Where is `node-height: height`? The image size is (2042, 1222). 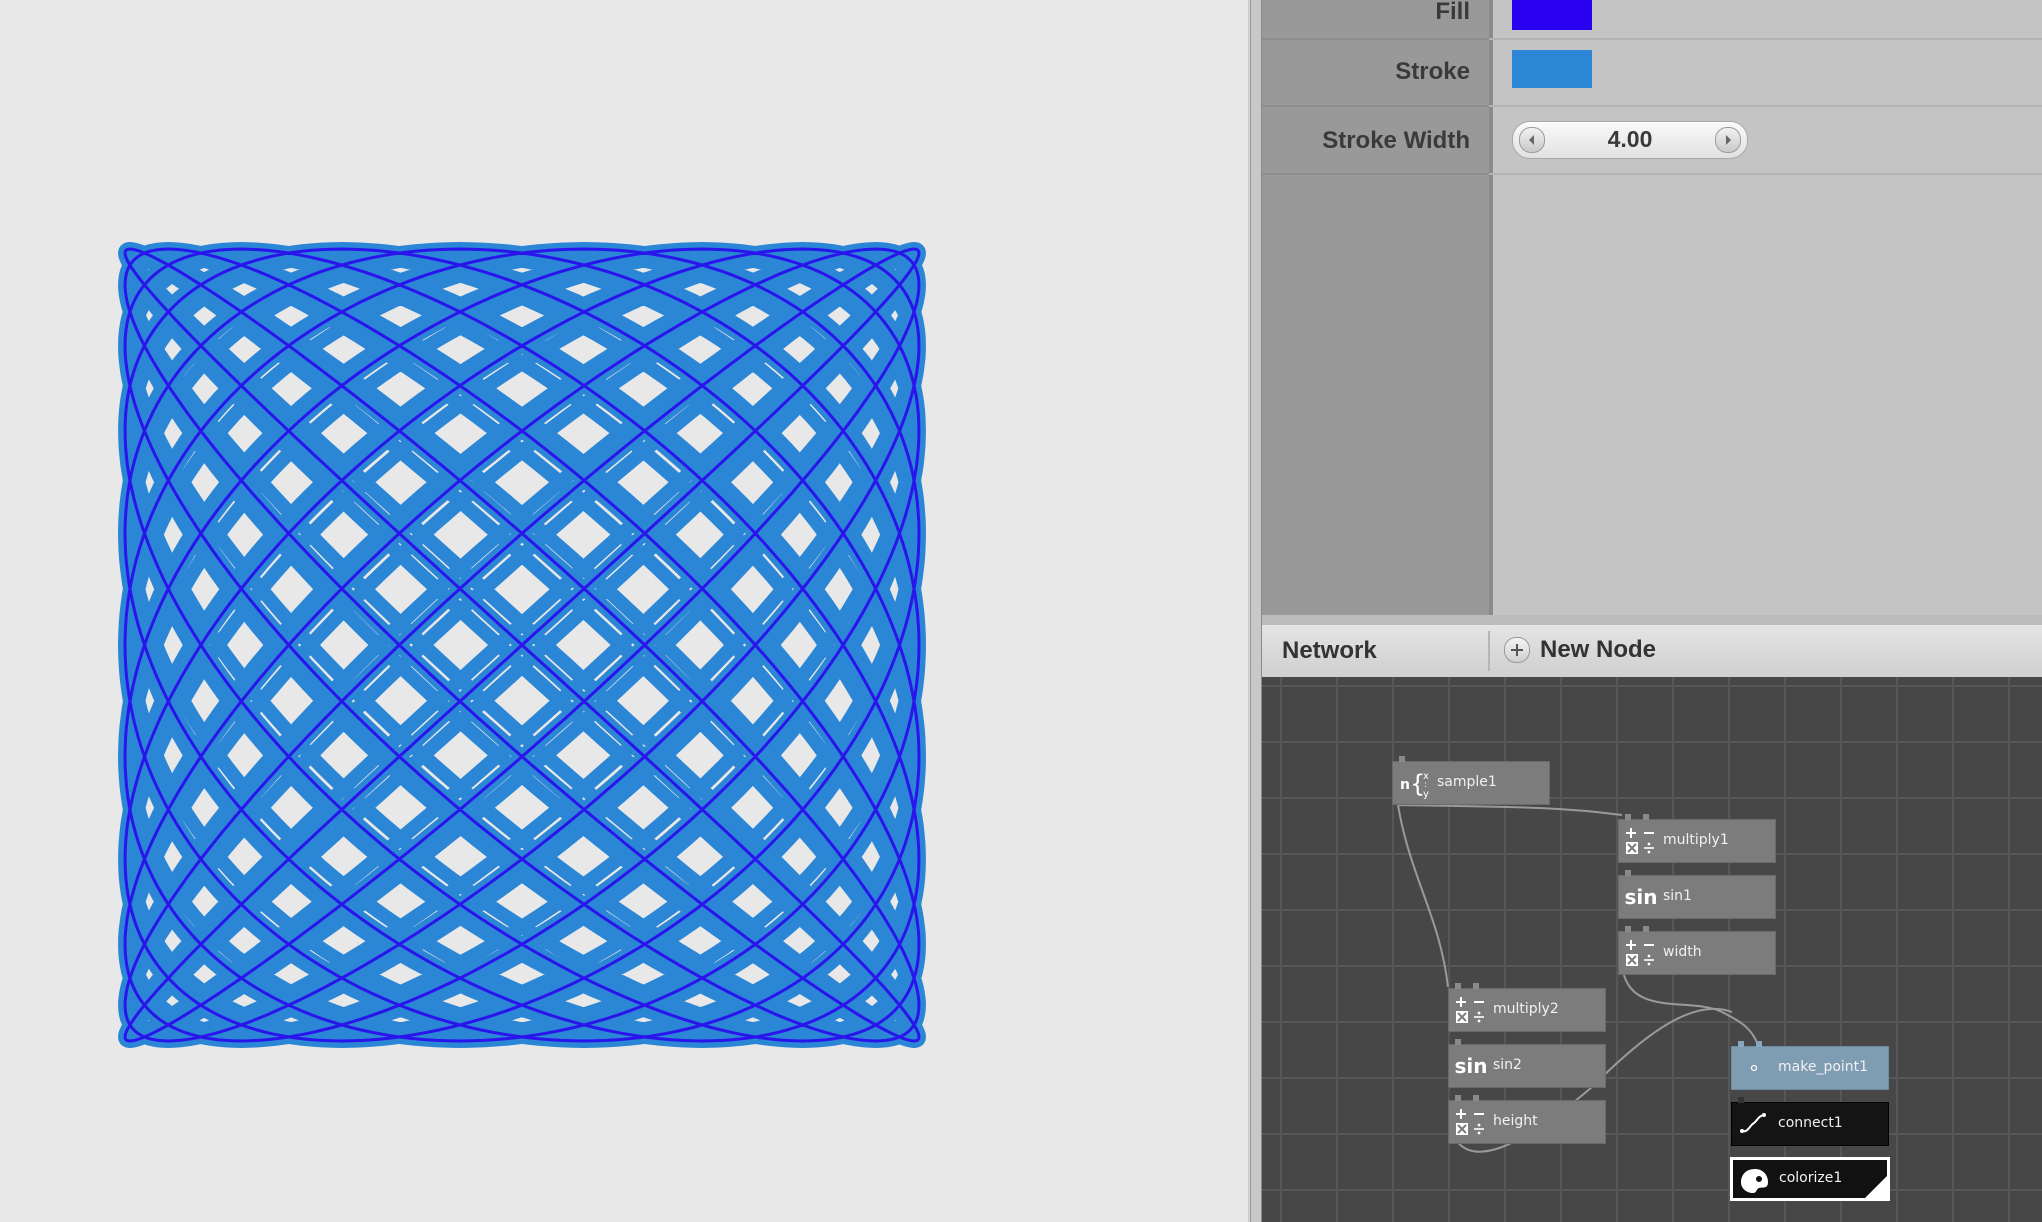 node-height: height is located at coordinates (1527, 1119).